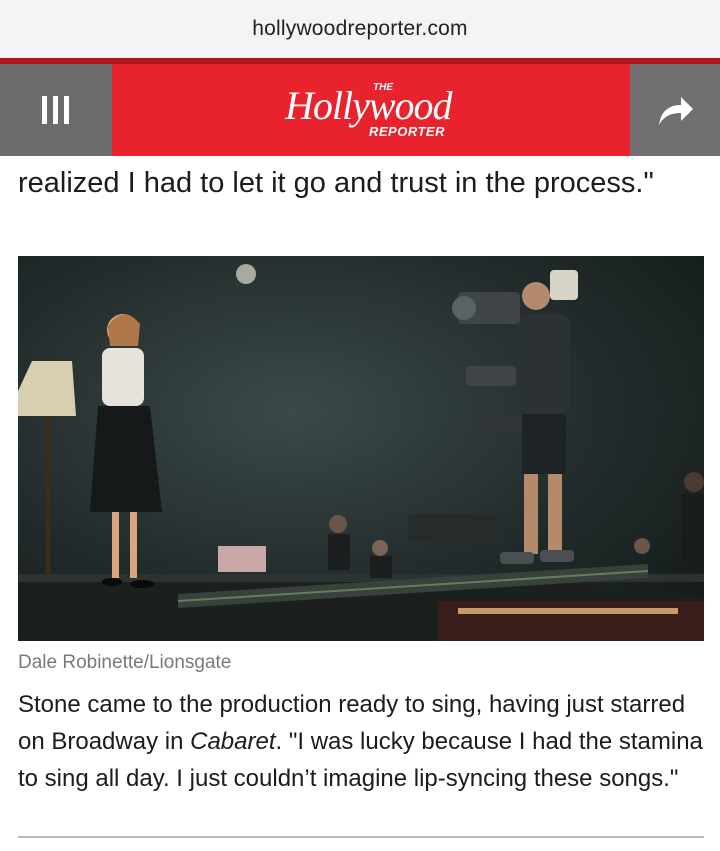  I want to click on site-header: THE Hollywood REPORTER, so click(360, 110).